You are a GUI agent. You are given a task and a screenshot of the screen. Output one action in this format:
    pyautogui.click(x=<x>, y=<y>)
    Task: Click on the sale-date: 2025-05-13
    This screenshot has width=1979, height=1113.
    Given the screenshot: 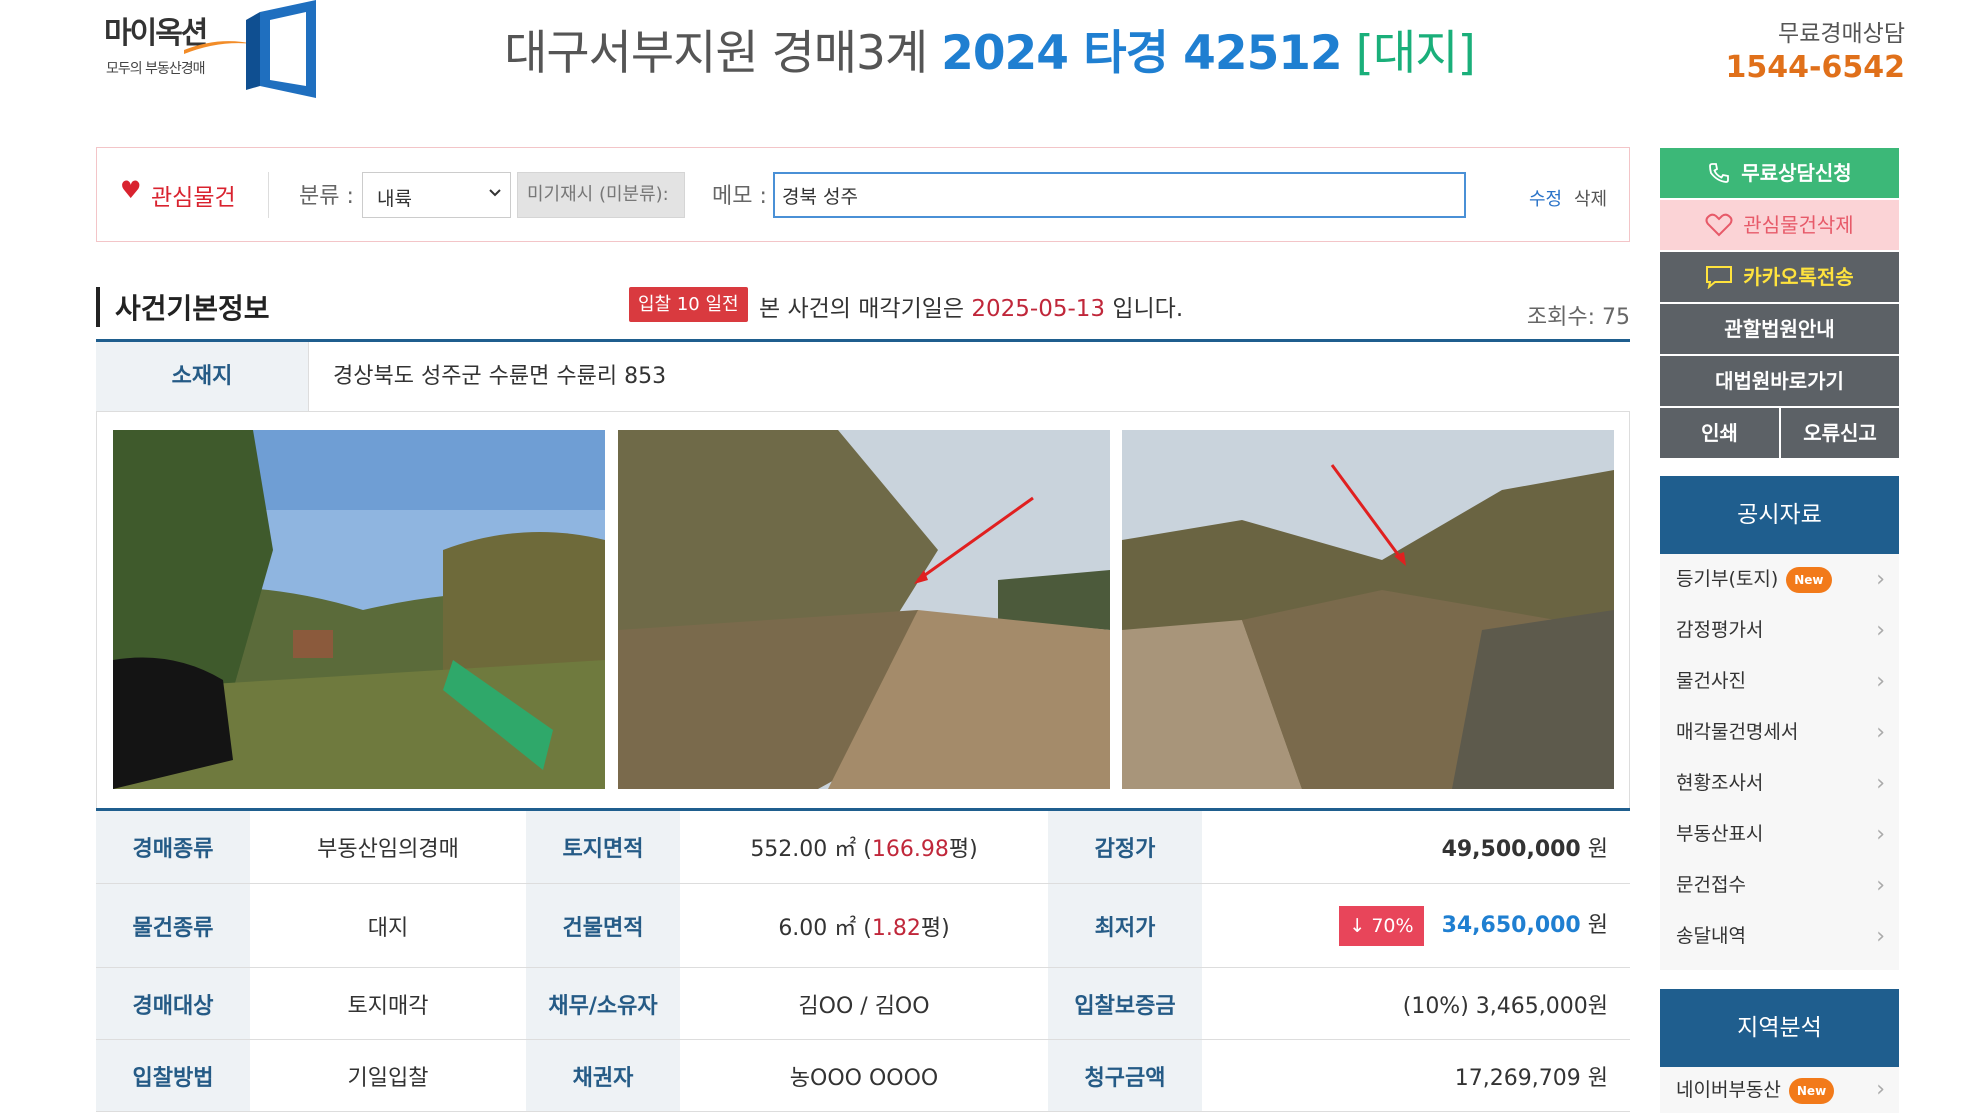 What is the action you would take?
    pyautogui.click(x=1038, y=309)
    